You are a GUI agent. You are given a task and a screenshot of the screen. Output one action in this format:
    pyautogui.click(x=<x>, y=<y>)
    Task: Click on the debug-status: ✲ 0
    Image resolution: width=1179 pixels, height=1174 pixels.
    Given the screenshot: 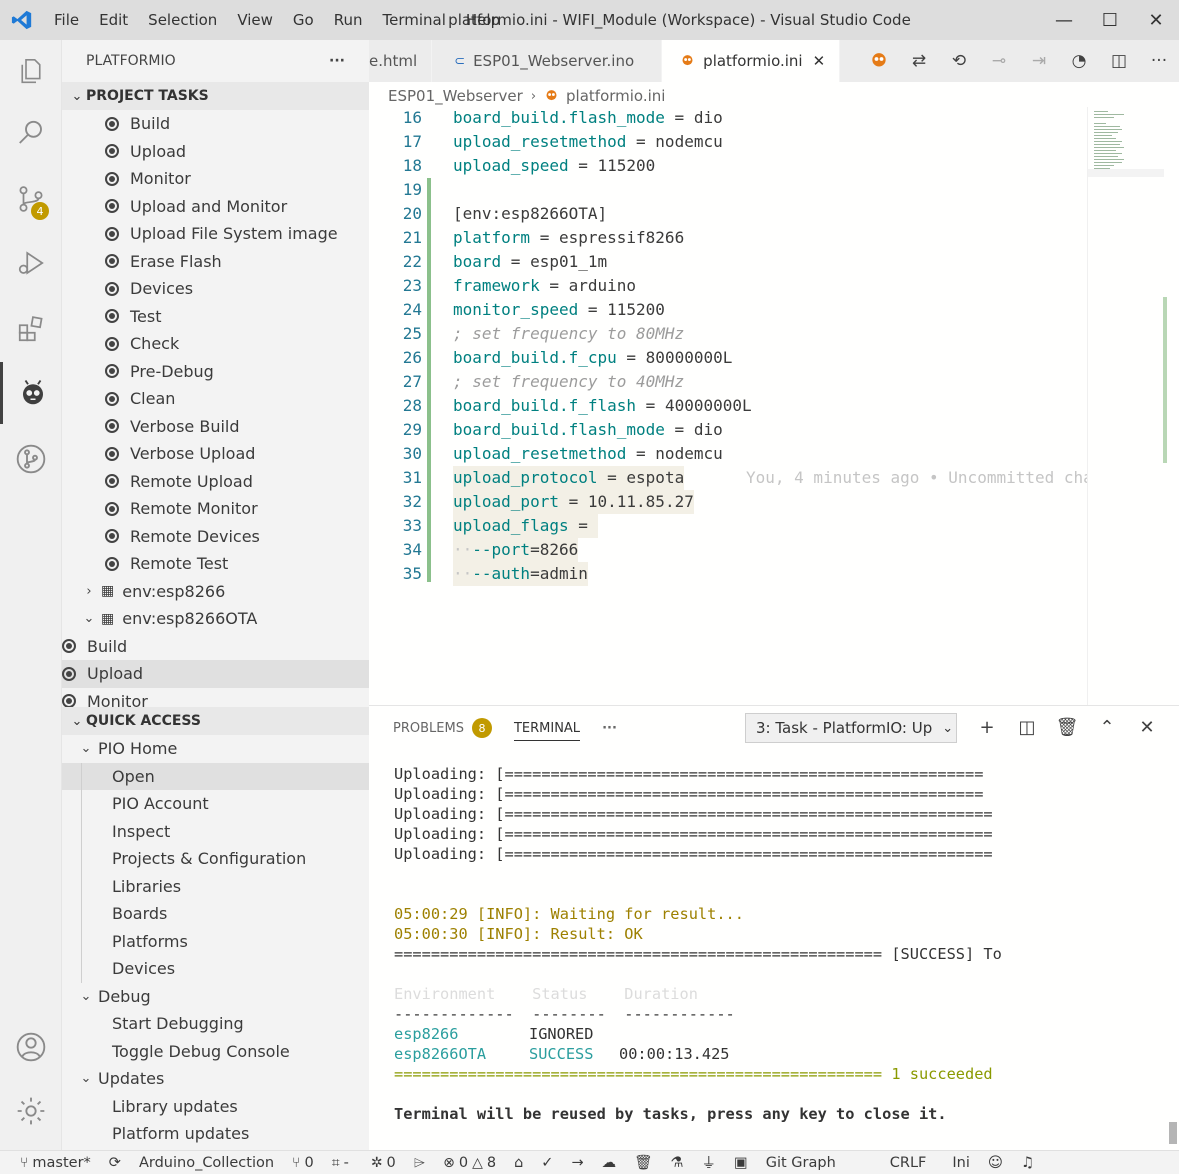 What is the action you would take?
    pyautogui.click(x=383, y=1163)
    